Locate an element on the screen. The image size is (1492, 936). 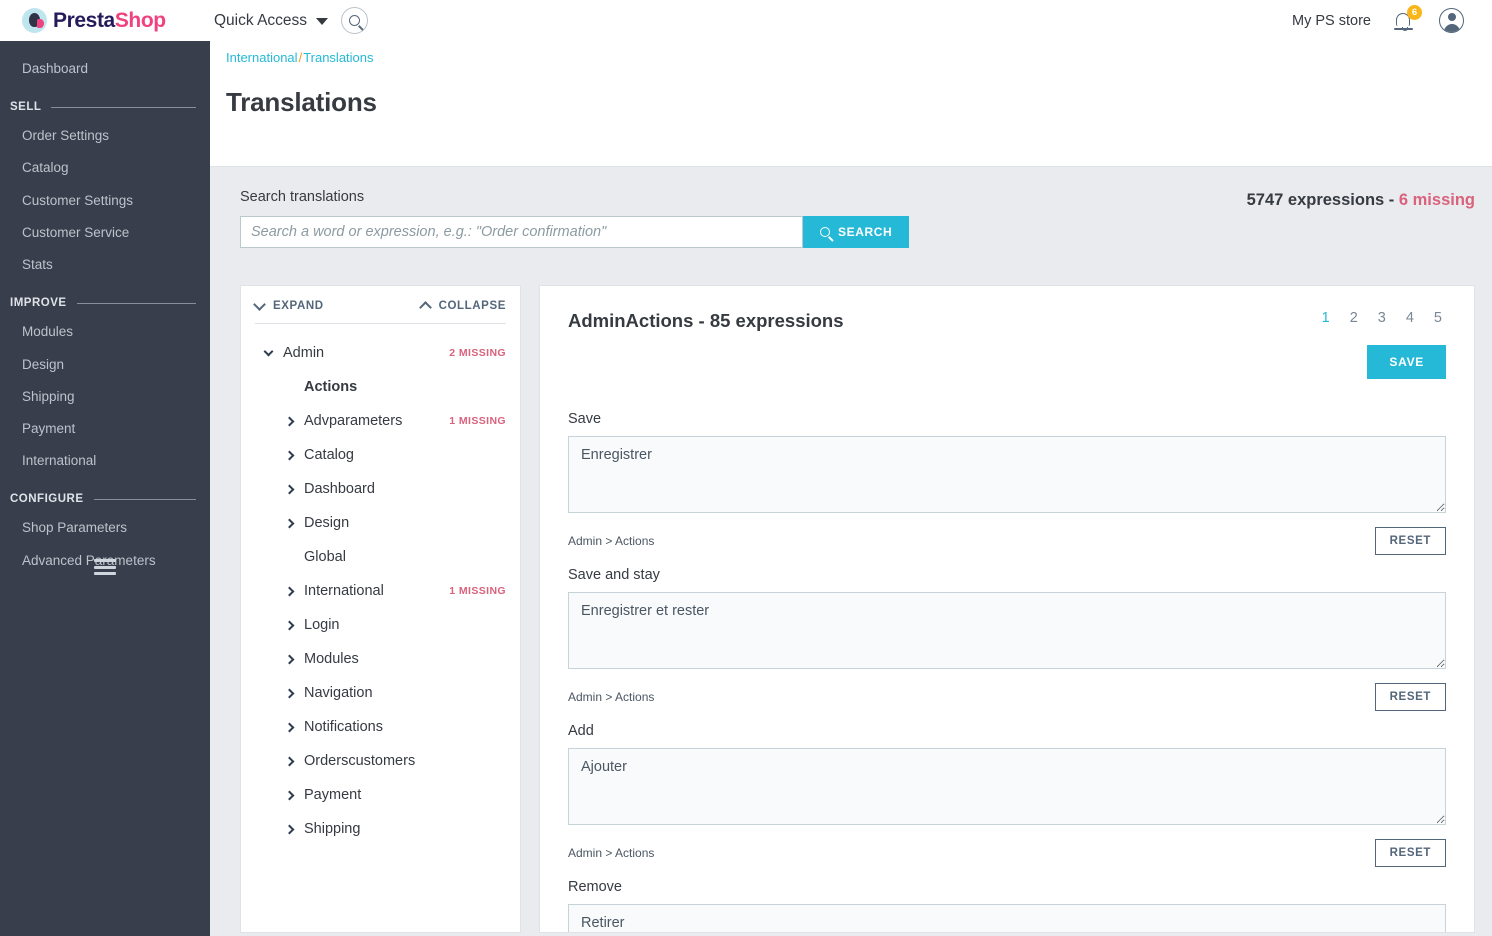
sidebar-item-dashboard: Dashboard is located at coordinates (105, 69).